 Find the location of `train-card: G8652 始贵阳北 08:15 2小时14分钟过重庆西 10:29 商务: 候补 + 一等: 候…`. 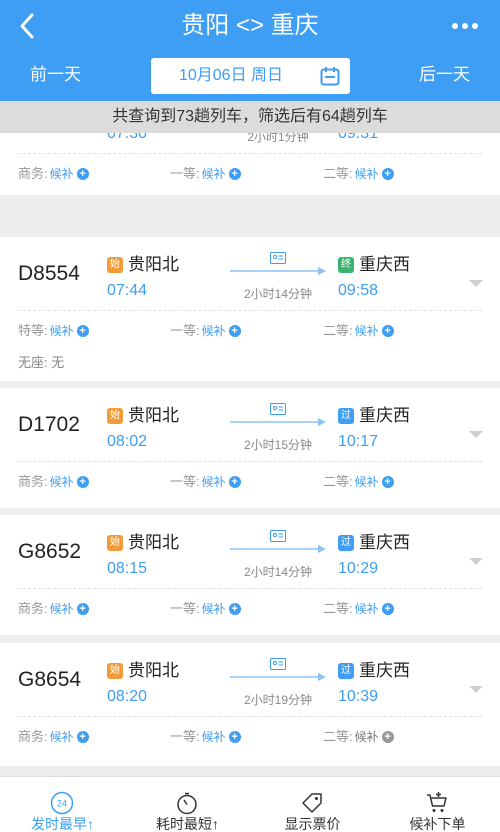

train-card: G8652 始贵阳北 08:15 2小时14分钟过重庆西 10:29 商务: 候补 + 一等: 候… is located at coordinates (250, 575).